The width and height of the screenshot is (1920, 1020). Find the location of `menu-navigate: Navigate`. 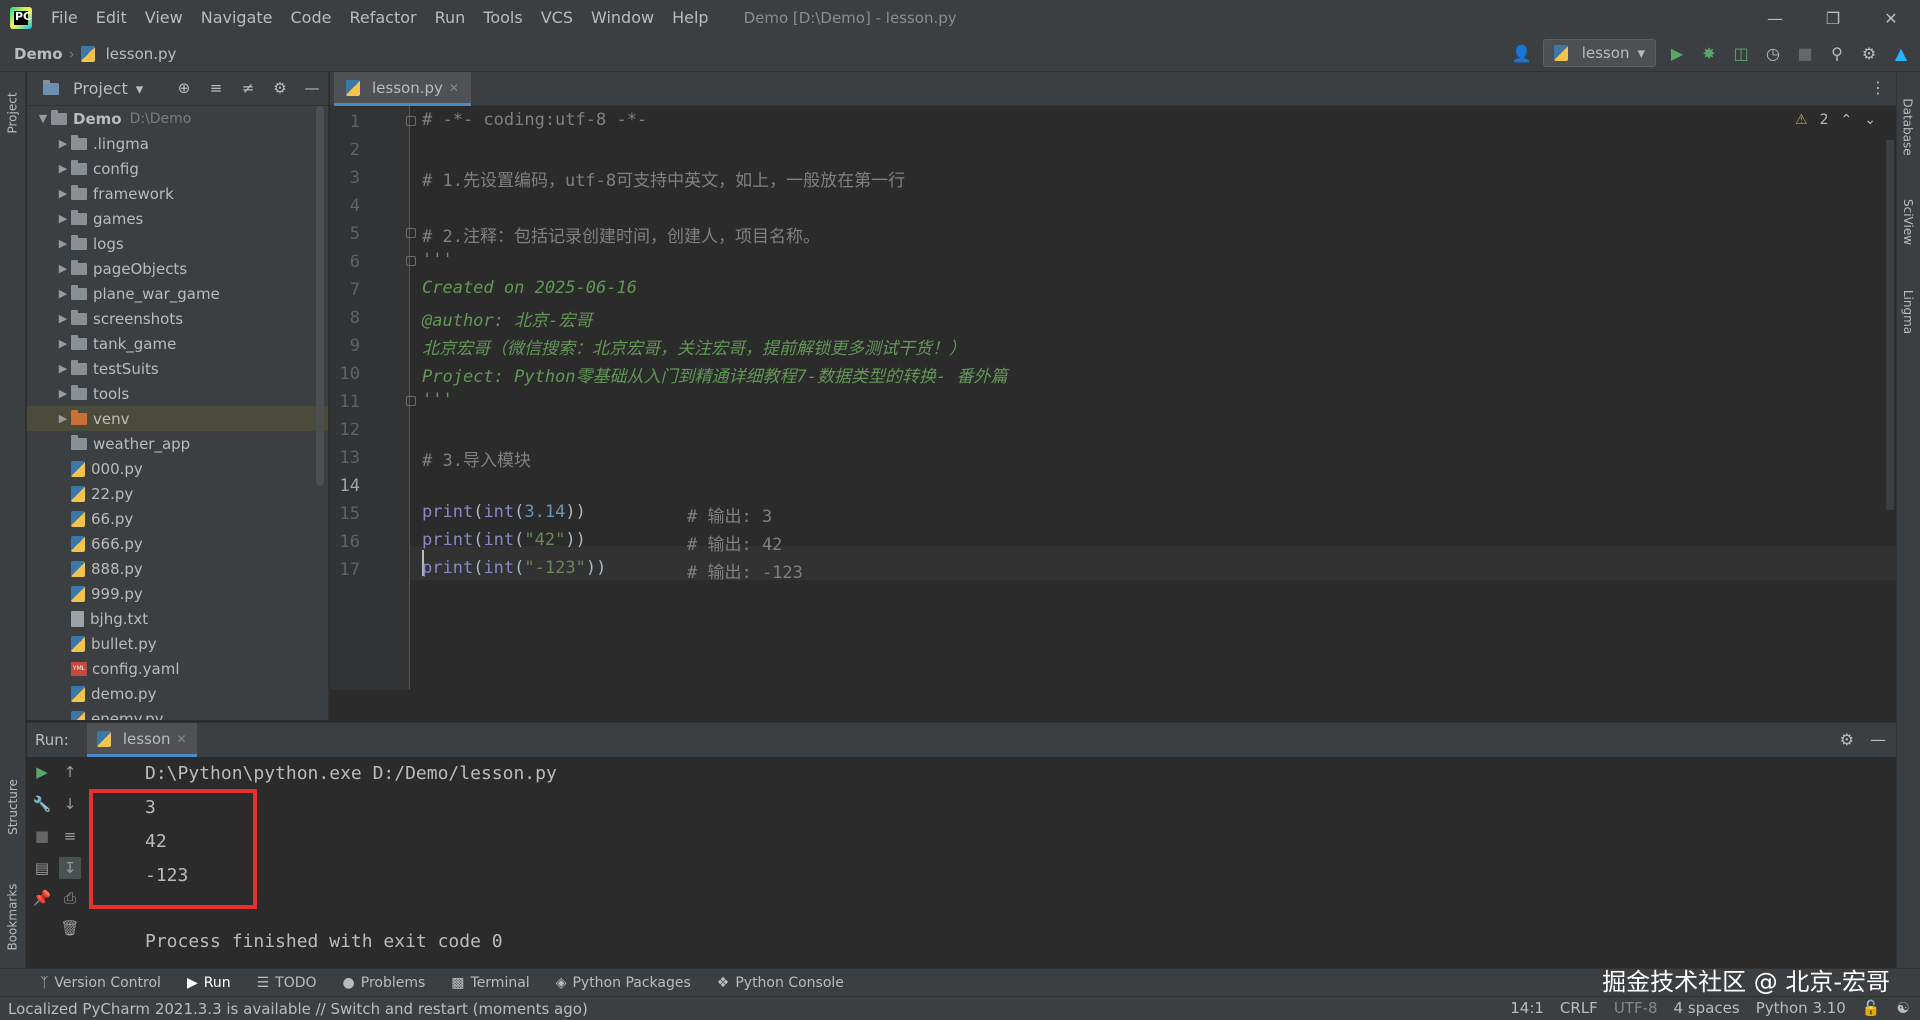

menu-navigate: Navigate is located at coordinates (237, 18).